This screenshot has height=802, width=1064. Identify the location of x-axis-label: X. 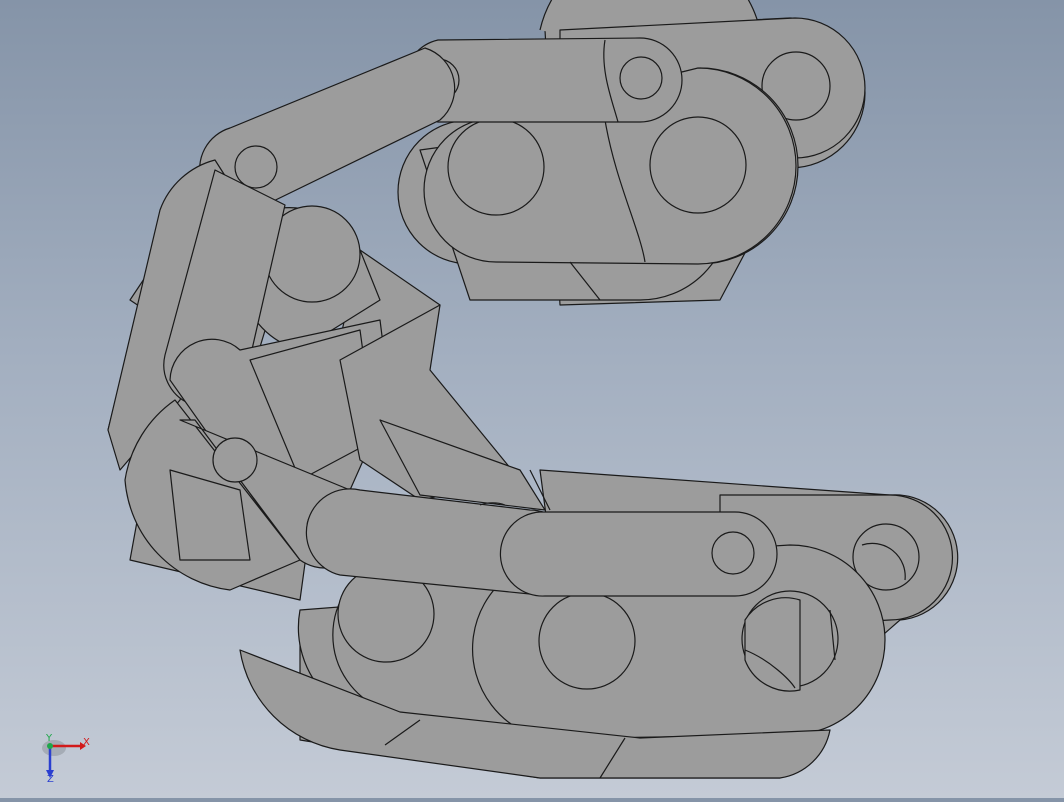
(86, 742).